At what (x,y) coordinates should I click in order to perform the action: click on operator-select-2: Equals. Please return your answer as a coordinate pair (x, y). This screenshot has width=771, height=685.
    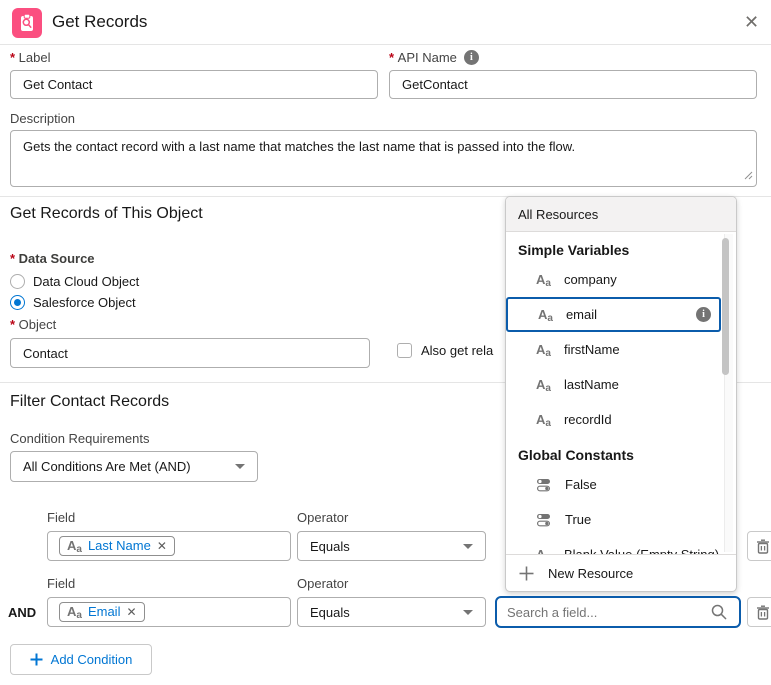
    Looking at the image, I should click on (391, 612).